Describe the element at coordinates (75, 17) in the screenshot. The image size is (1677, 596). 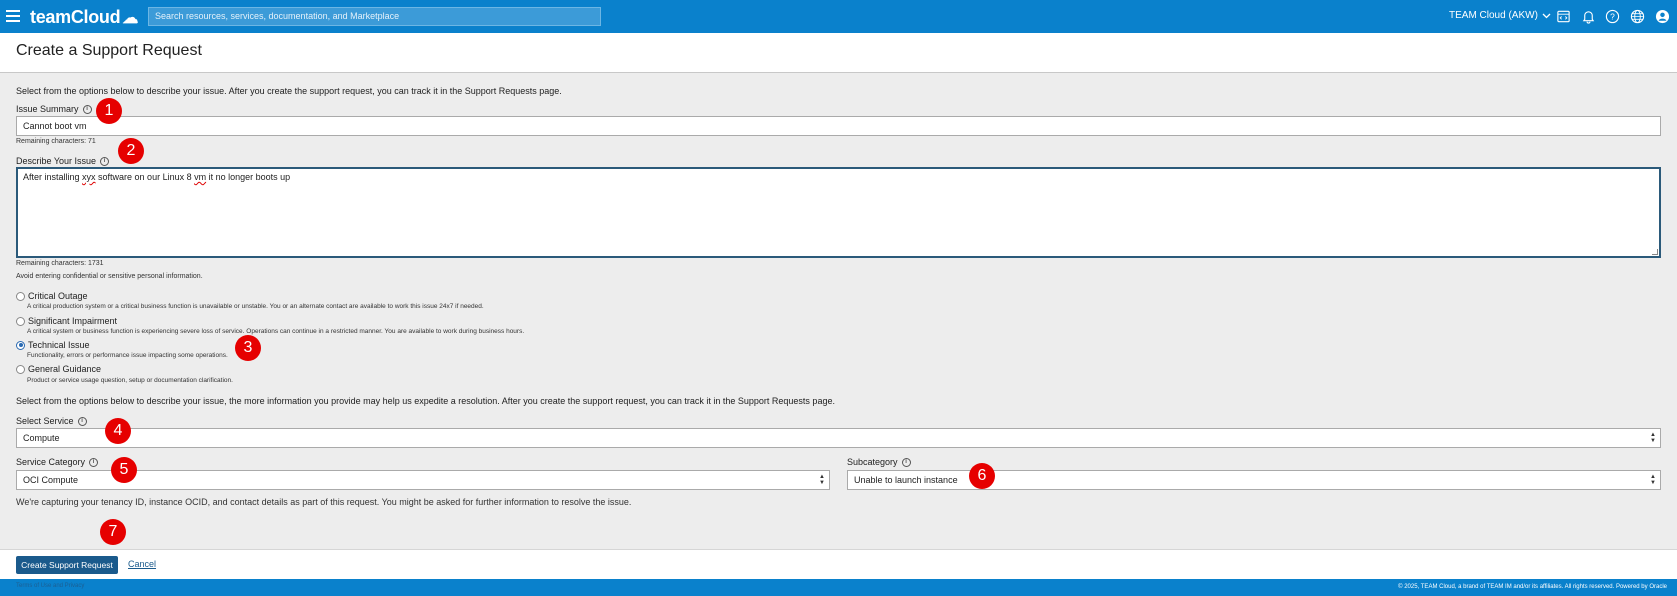
I see `brand-name: teamCloud` at that location.